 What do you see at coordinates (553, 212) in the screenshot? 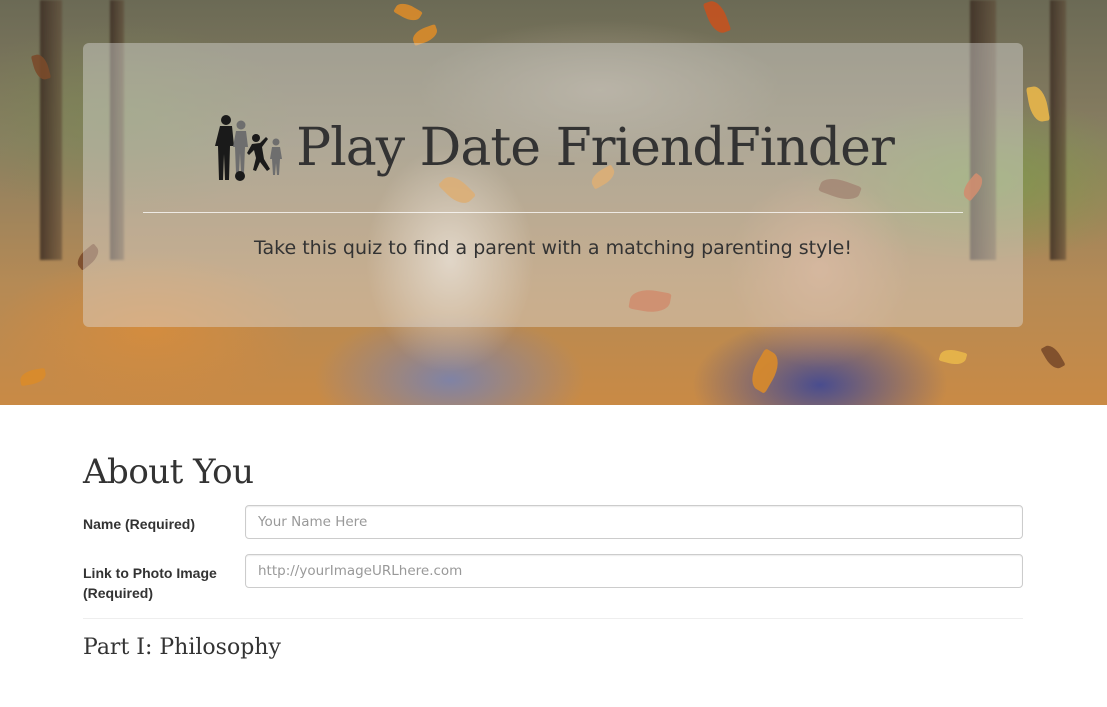
I see `header-divider` at bounding box center [553, 212].